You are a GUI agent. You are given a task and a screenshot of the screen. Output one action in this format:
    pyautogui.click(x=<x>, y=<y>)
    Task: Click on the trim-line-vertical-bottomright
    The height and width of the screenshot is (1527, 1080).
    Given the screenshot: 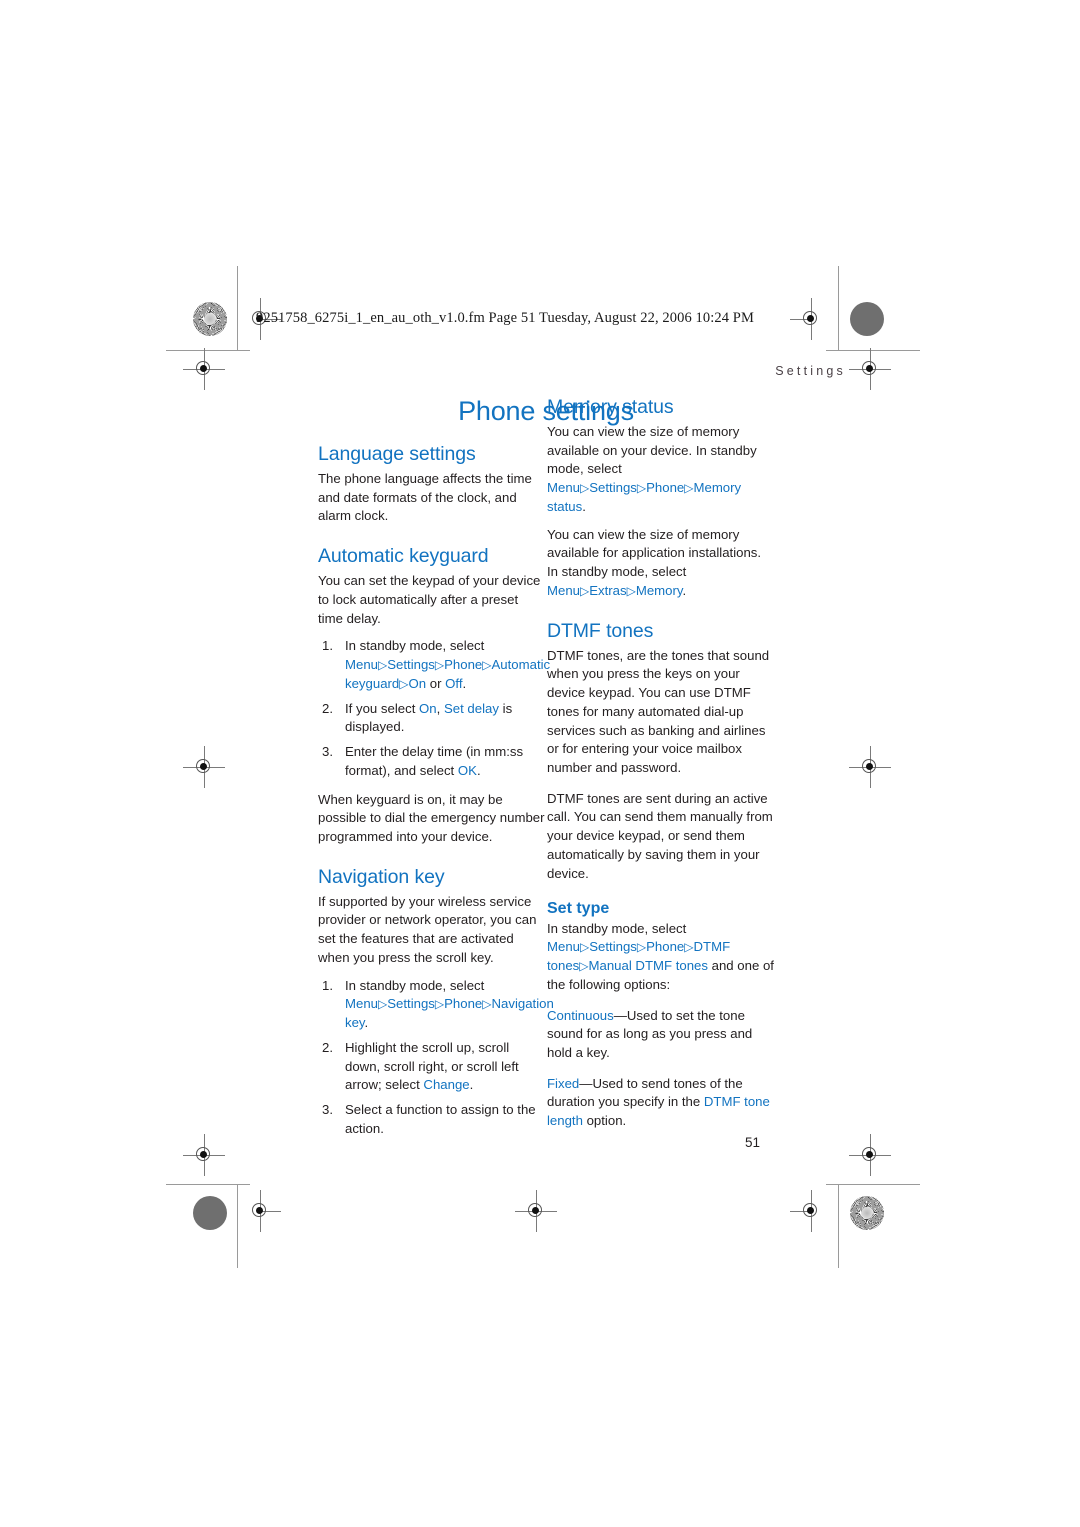 What is the action you would take?
    pyautogui.click(x=838, y=1226)
    